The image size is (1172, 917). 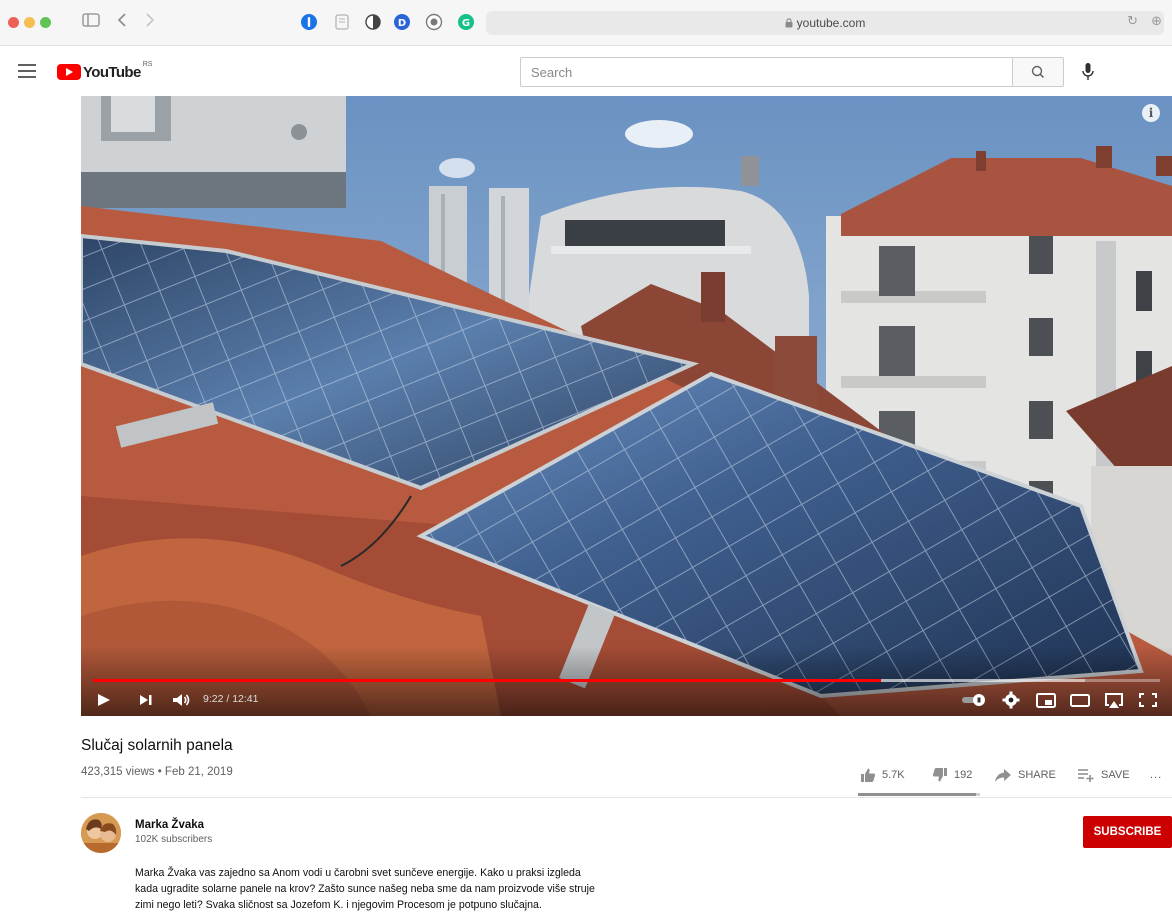 I want to click on reload-icon: ↻, so click(x=1132, y=21).